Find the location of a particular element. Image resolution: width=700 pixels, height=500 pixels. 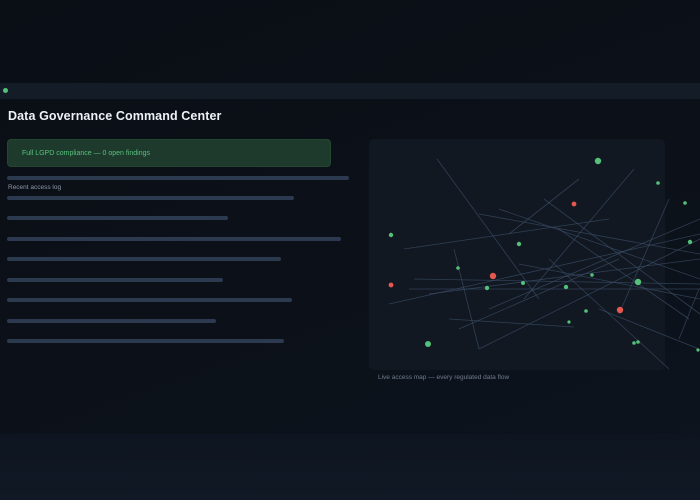

compliance-status-text: Full LGPD compliance — 0 open findings is located at coordinates (86, 153).